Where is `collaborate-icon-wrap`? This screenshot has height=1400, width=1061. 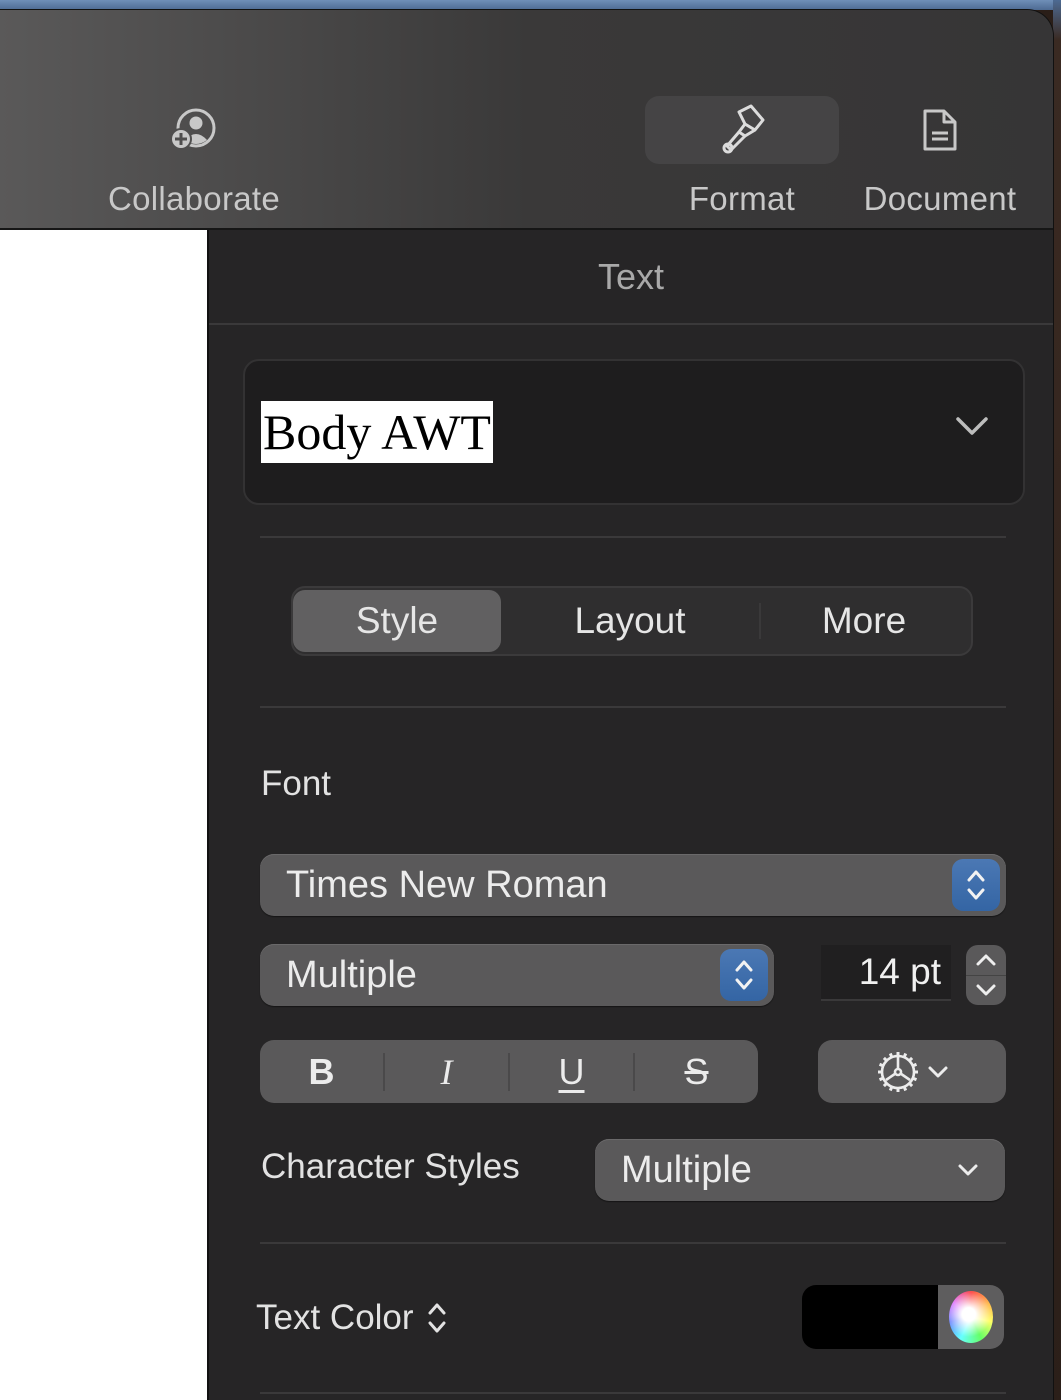 collaborate-icon-wrap is located at coordinates (194, 130).